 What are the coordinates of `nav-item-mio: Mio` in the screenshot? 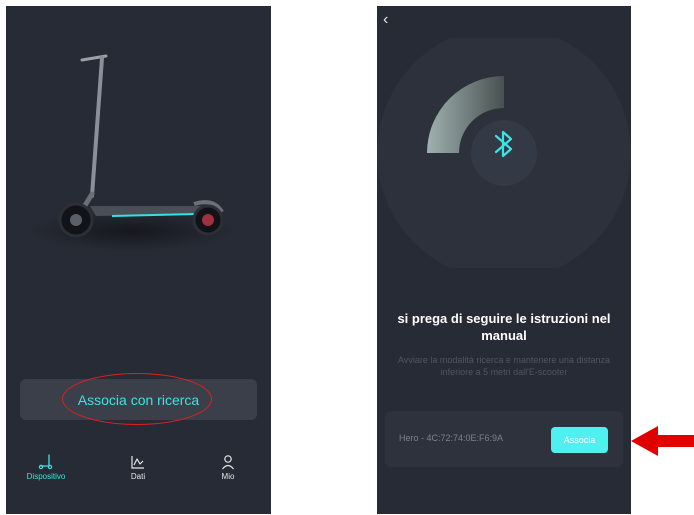 It's located at (228, 467).